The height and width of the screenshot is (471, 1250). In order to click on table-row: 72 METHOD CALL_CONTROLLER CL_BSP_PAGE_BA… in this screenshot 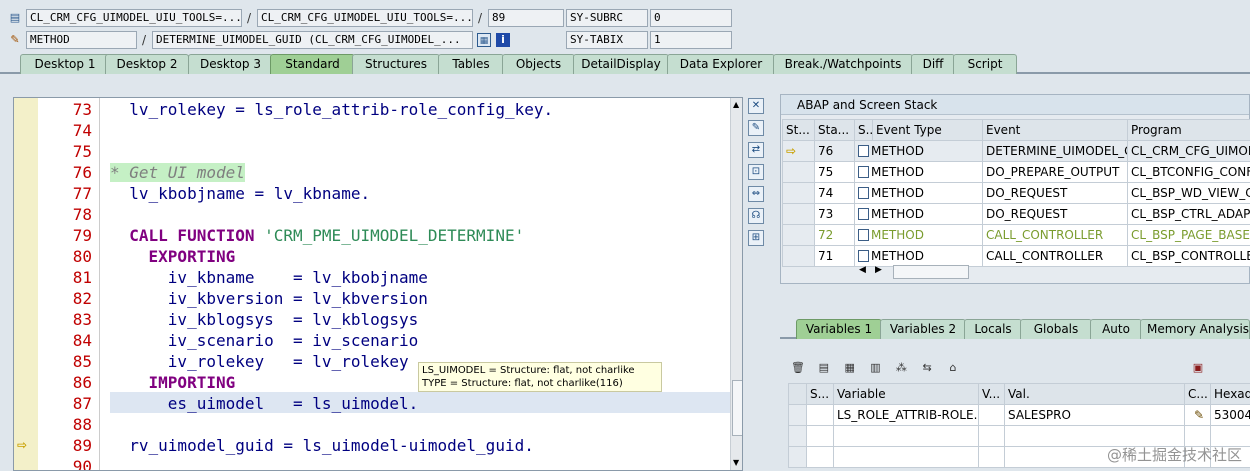, I will do `click(1016, 235)`.